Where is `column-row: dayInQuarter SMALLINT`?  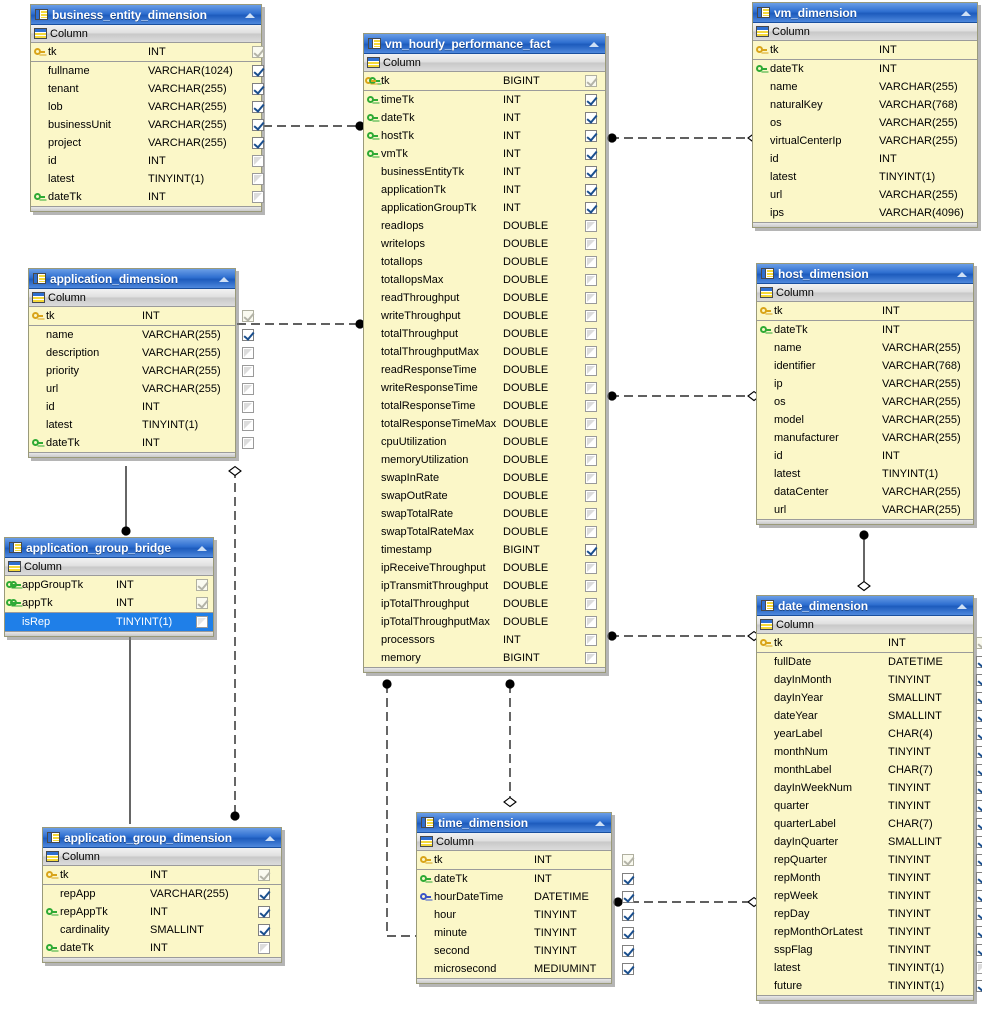
column-row: dayInQuarter SMALLINT is located at coordinates (869, 842).